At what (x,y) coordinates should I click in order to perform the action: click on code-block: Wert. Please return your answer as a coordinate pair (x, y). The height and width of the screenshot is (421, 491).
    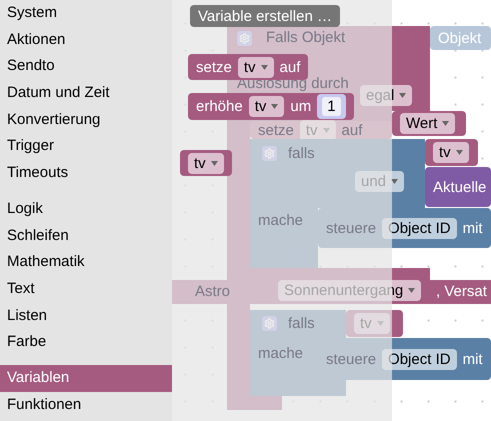
    Looking at the image, I should click on (429, 123).